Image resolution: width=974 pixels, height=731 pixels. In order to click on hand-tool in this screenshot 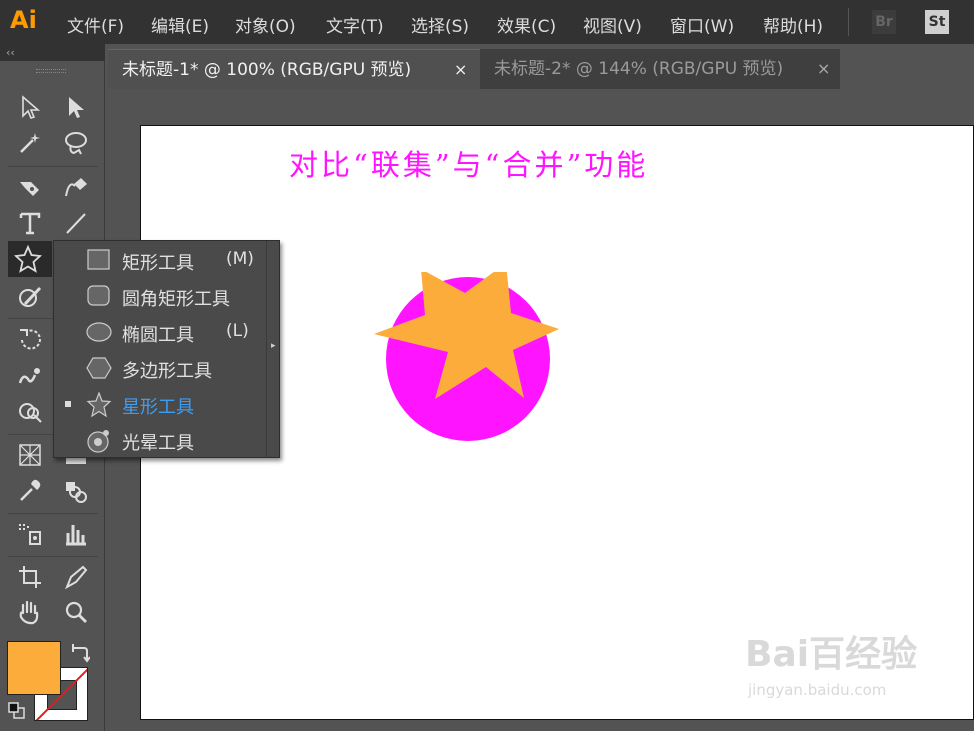, I will do `click(30, 613)`.